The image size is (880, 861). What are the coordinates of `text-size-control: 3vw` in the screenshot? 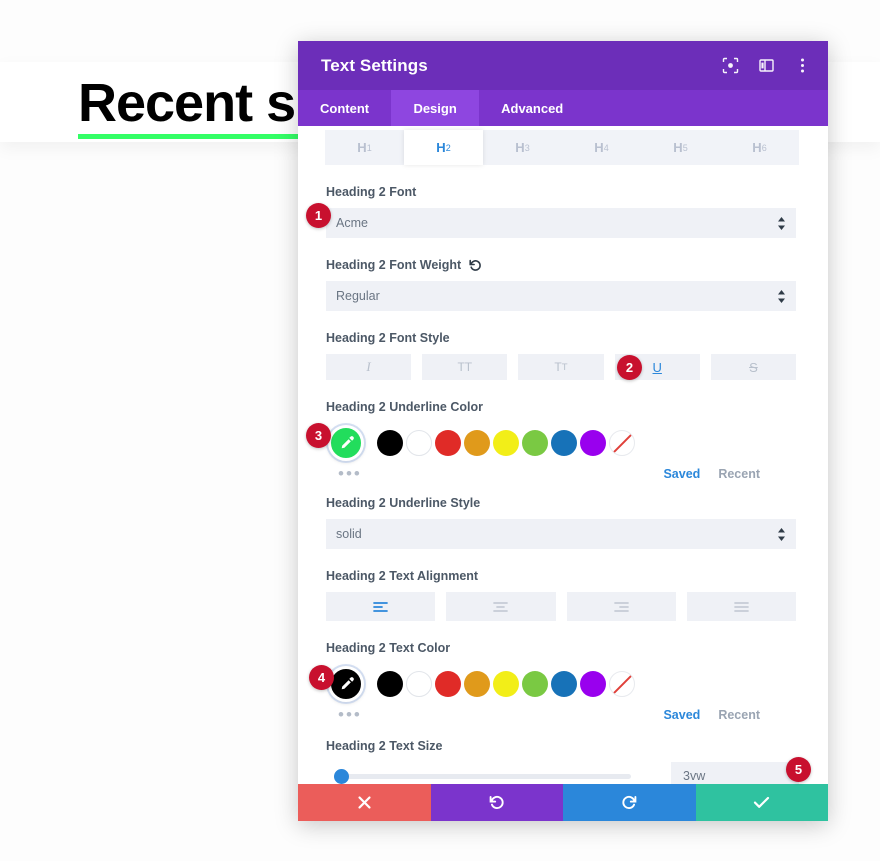 It's located at (563, 773).